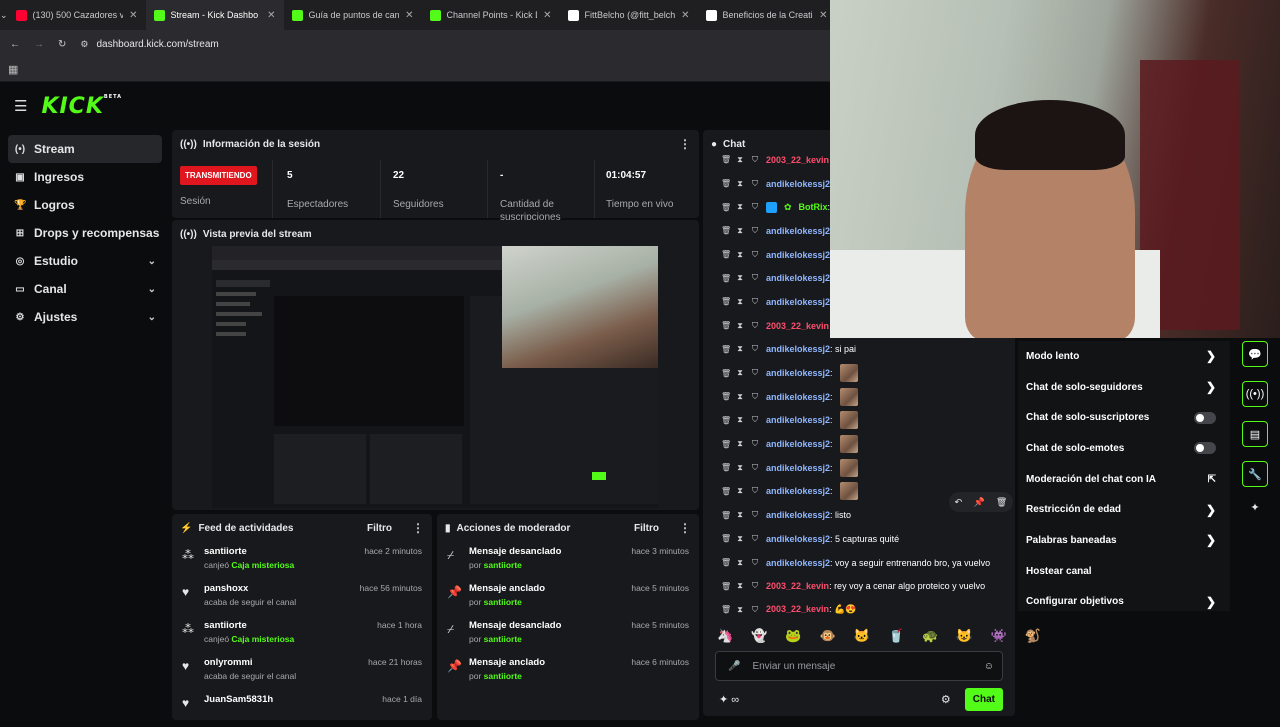 Image resolution: width=1280 pixels, height=727 pixels. What do you see at coordinates (725, 636) in the screenshot?
I see `emote-button: 🦄` at bounding box center [725, 636].